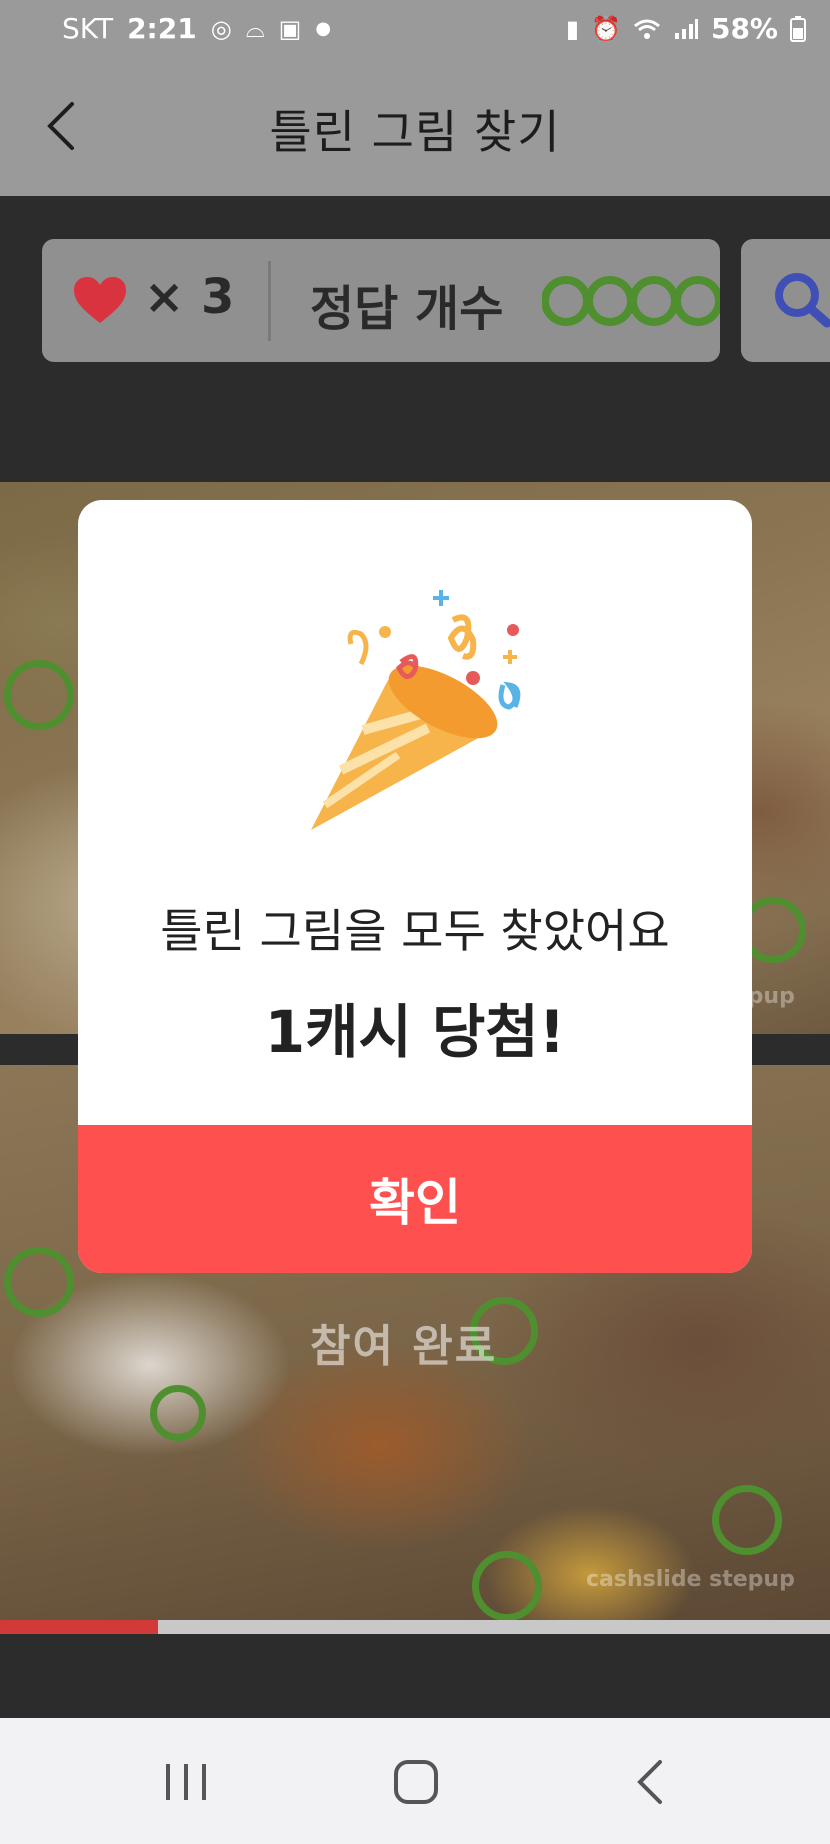  I want to click on hint-button, so click(785, 300).